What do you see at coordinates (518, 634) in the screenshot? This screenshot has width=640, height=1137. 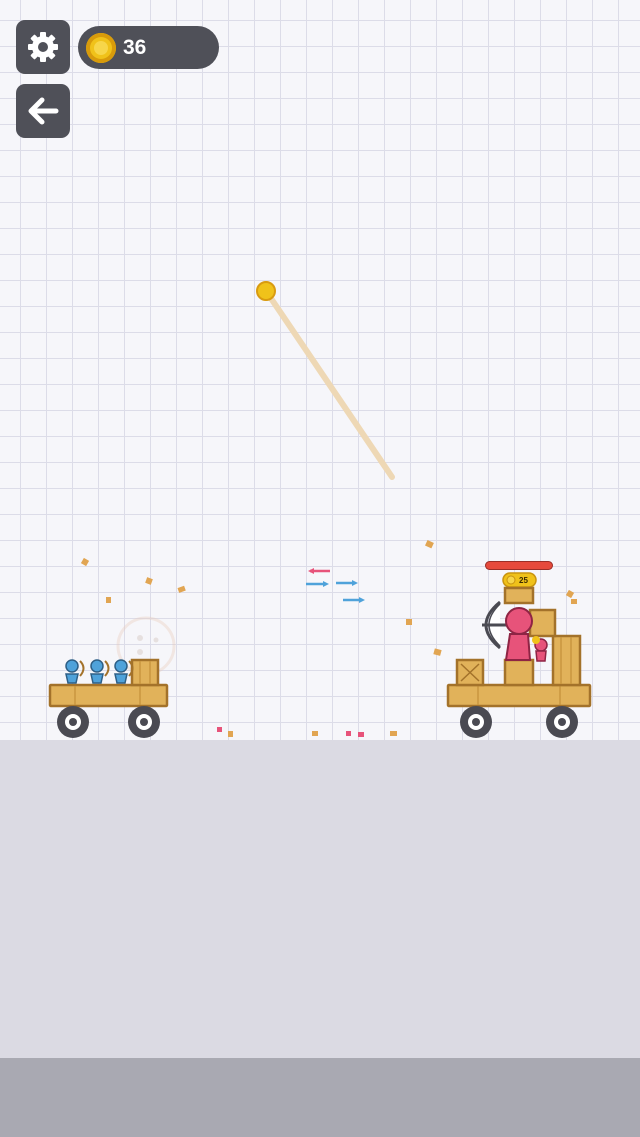 I see `enemy-archer` at bounding box center [518, 634].